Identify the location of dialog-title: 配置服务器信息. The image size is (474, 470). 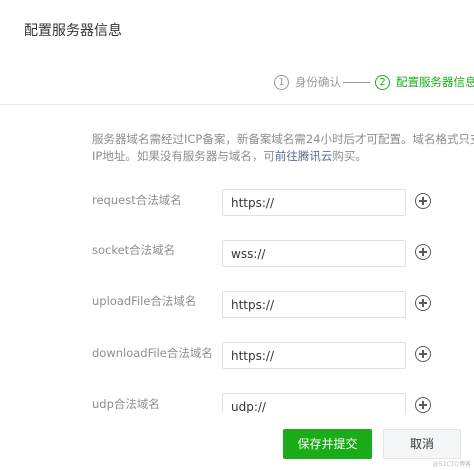
(73, 31).